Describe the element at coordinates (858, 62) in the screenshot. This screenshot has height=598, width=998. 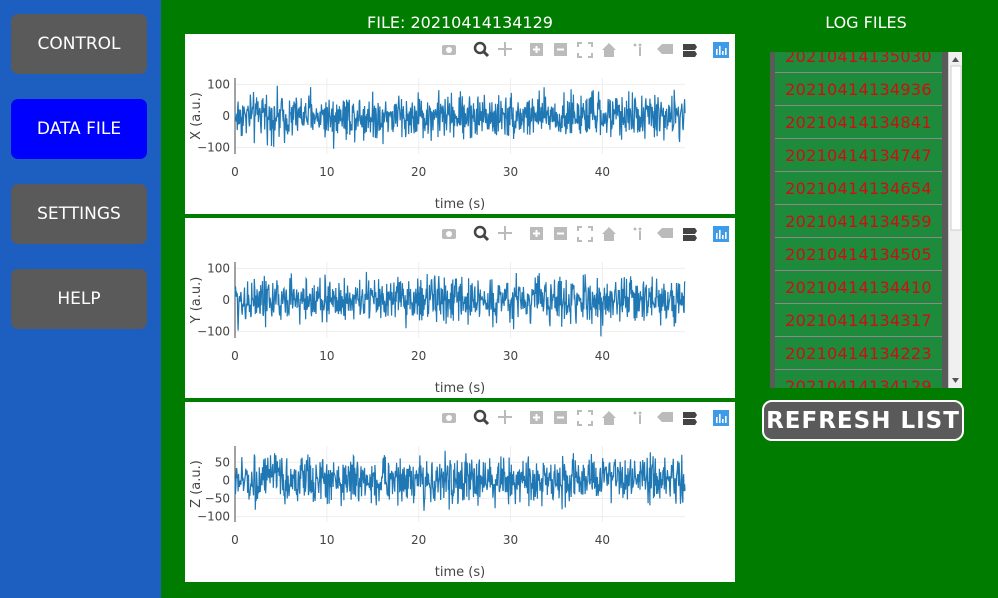
I see `log-file-item: 20210414135030` at that location.